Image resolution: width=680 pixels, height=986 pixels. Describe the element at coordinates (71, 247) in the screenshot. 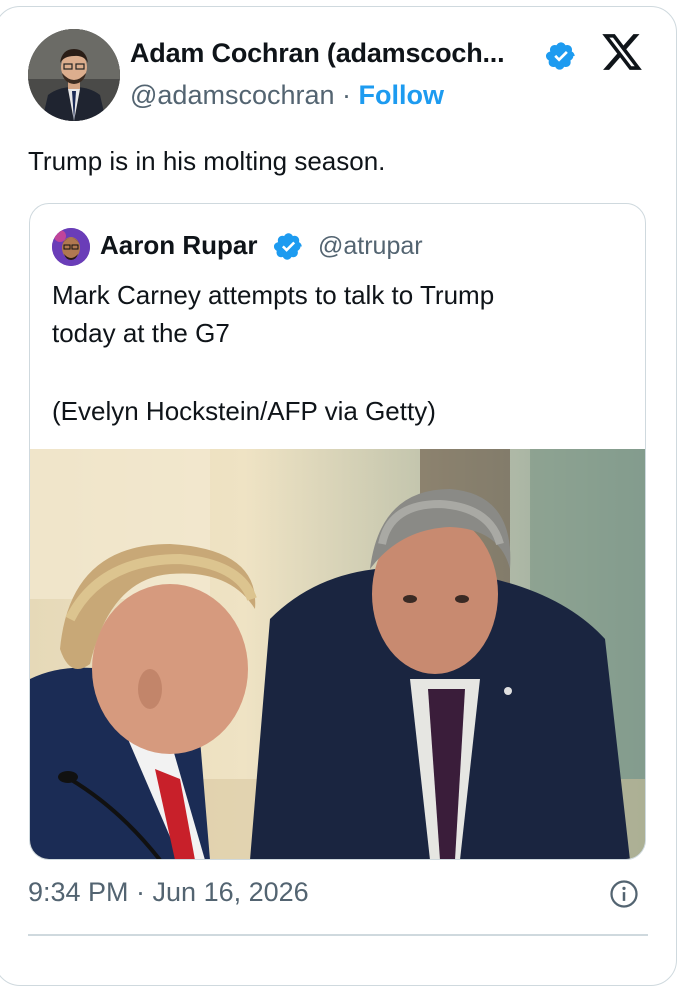

I see `quoted-author-avatar` at that location.